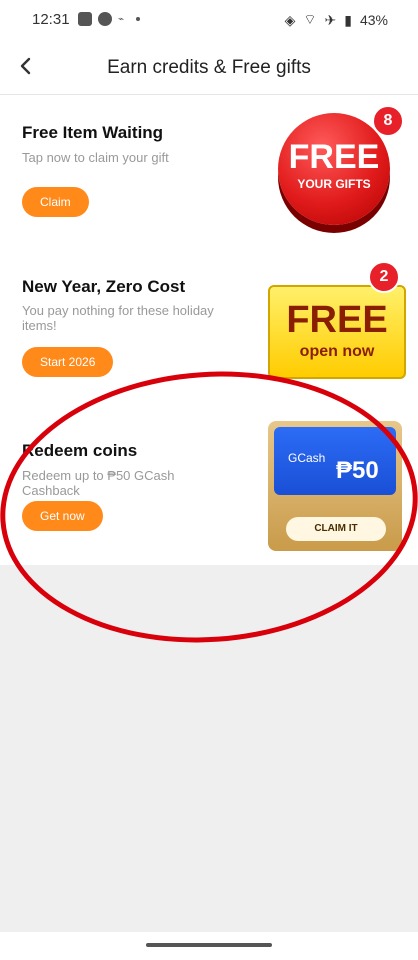  I want to click on battery-icon: ▮, so click(348, 19).